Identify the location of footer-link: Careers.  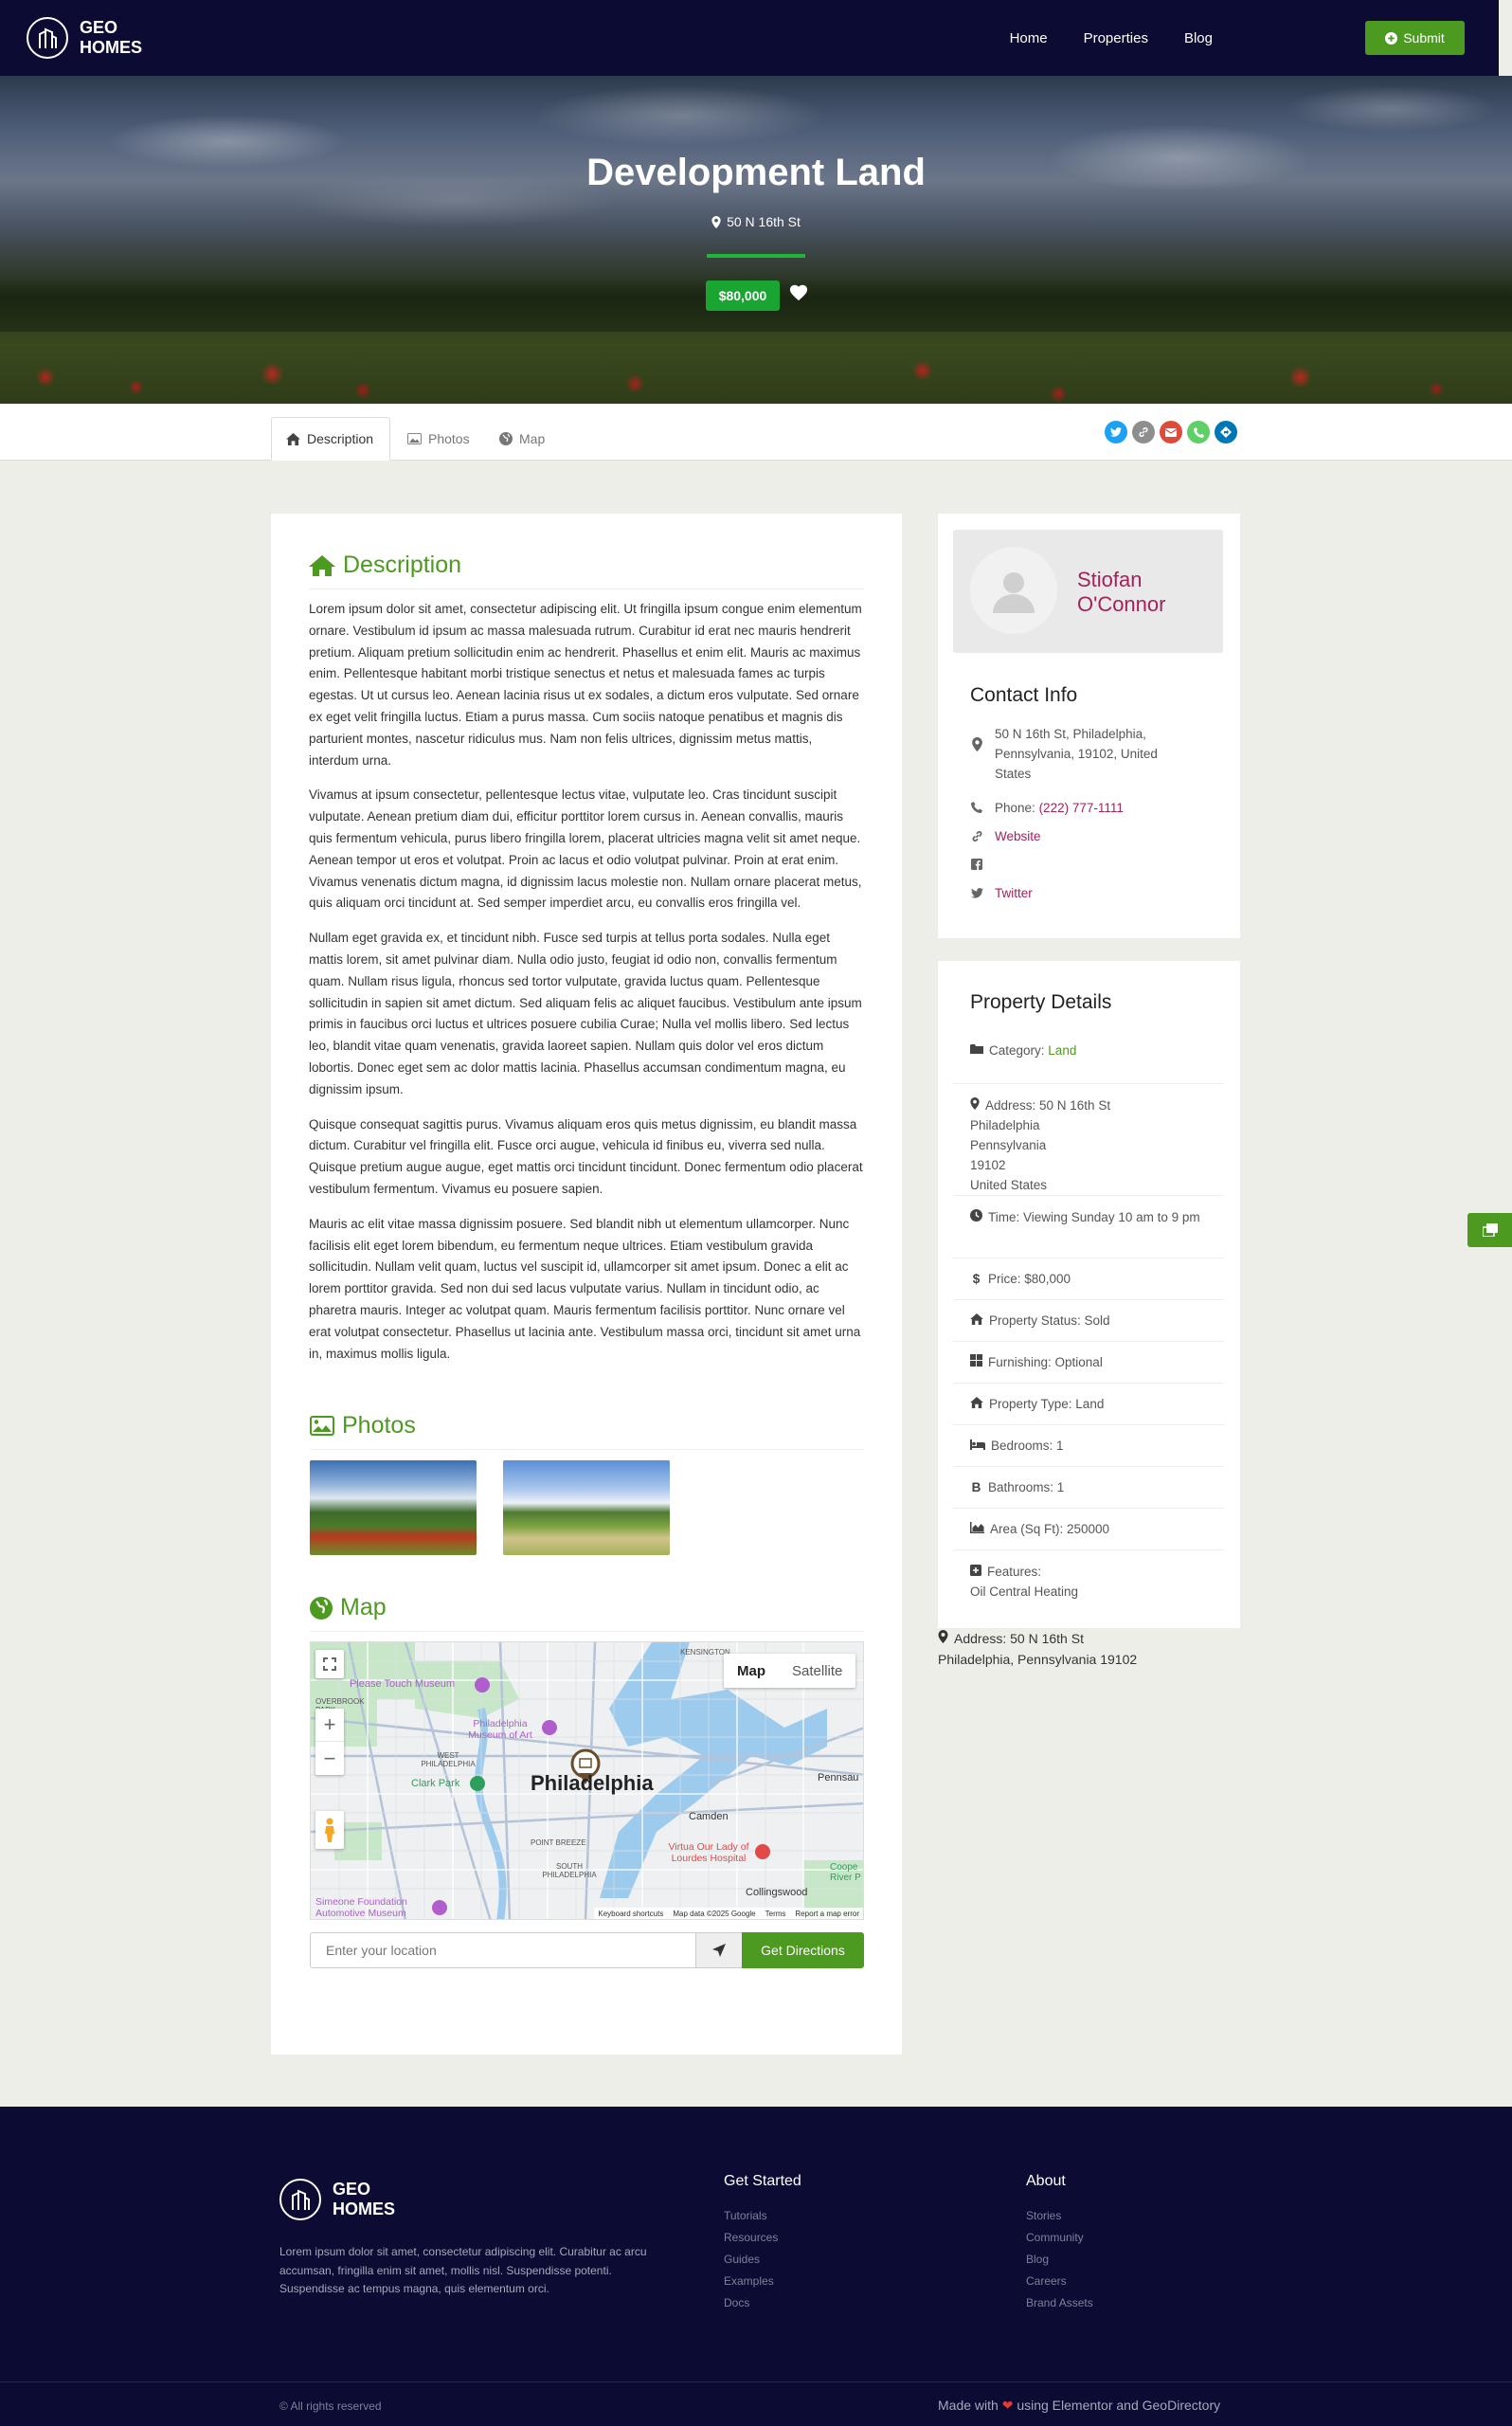
(1046, 2281).